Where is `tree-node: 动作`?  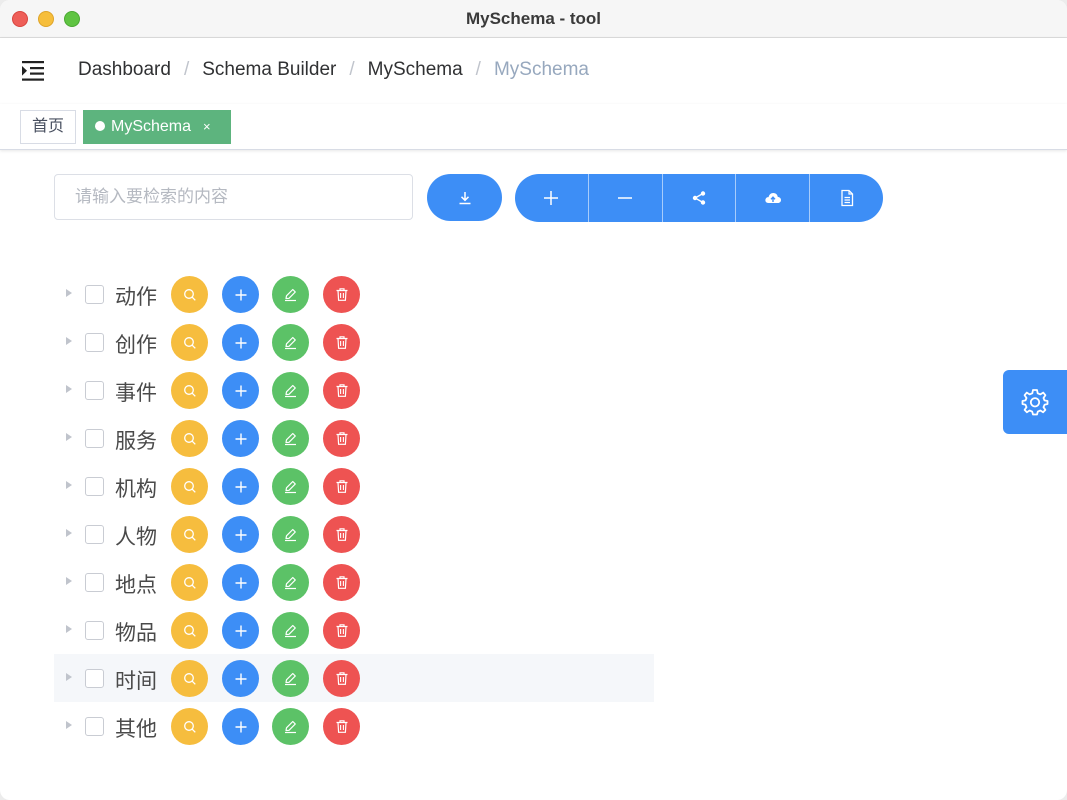
tree-node: 动作 is located at coordinates (354, 294).